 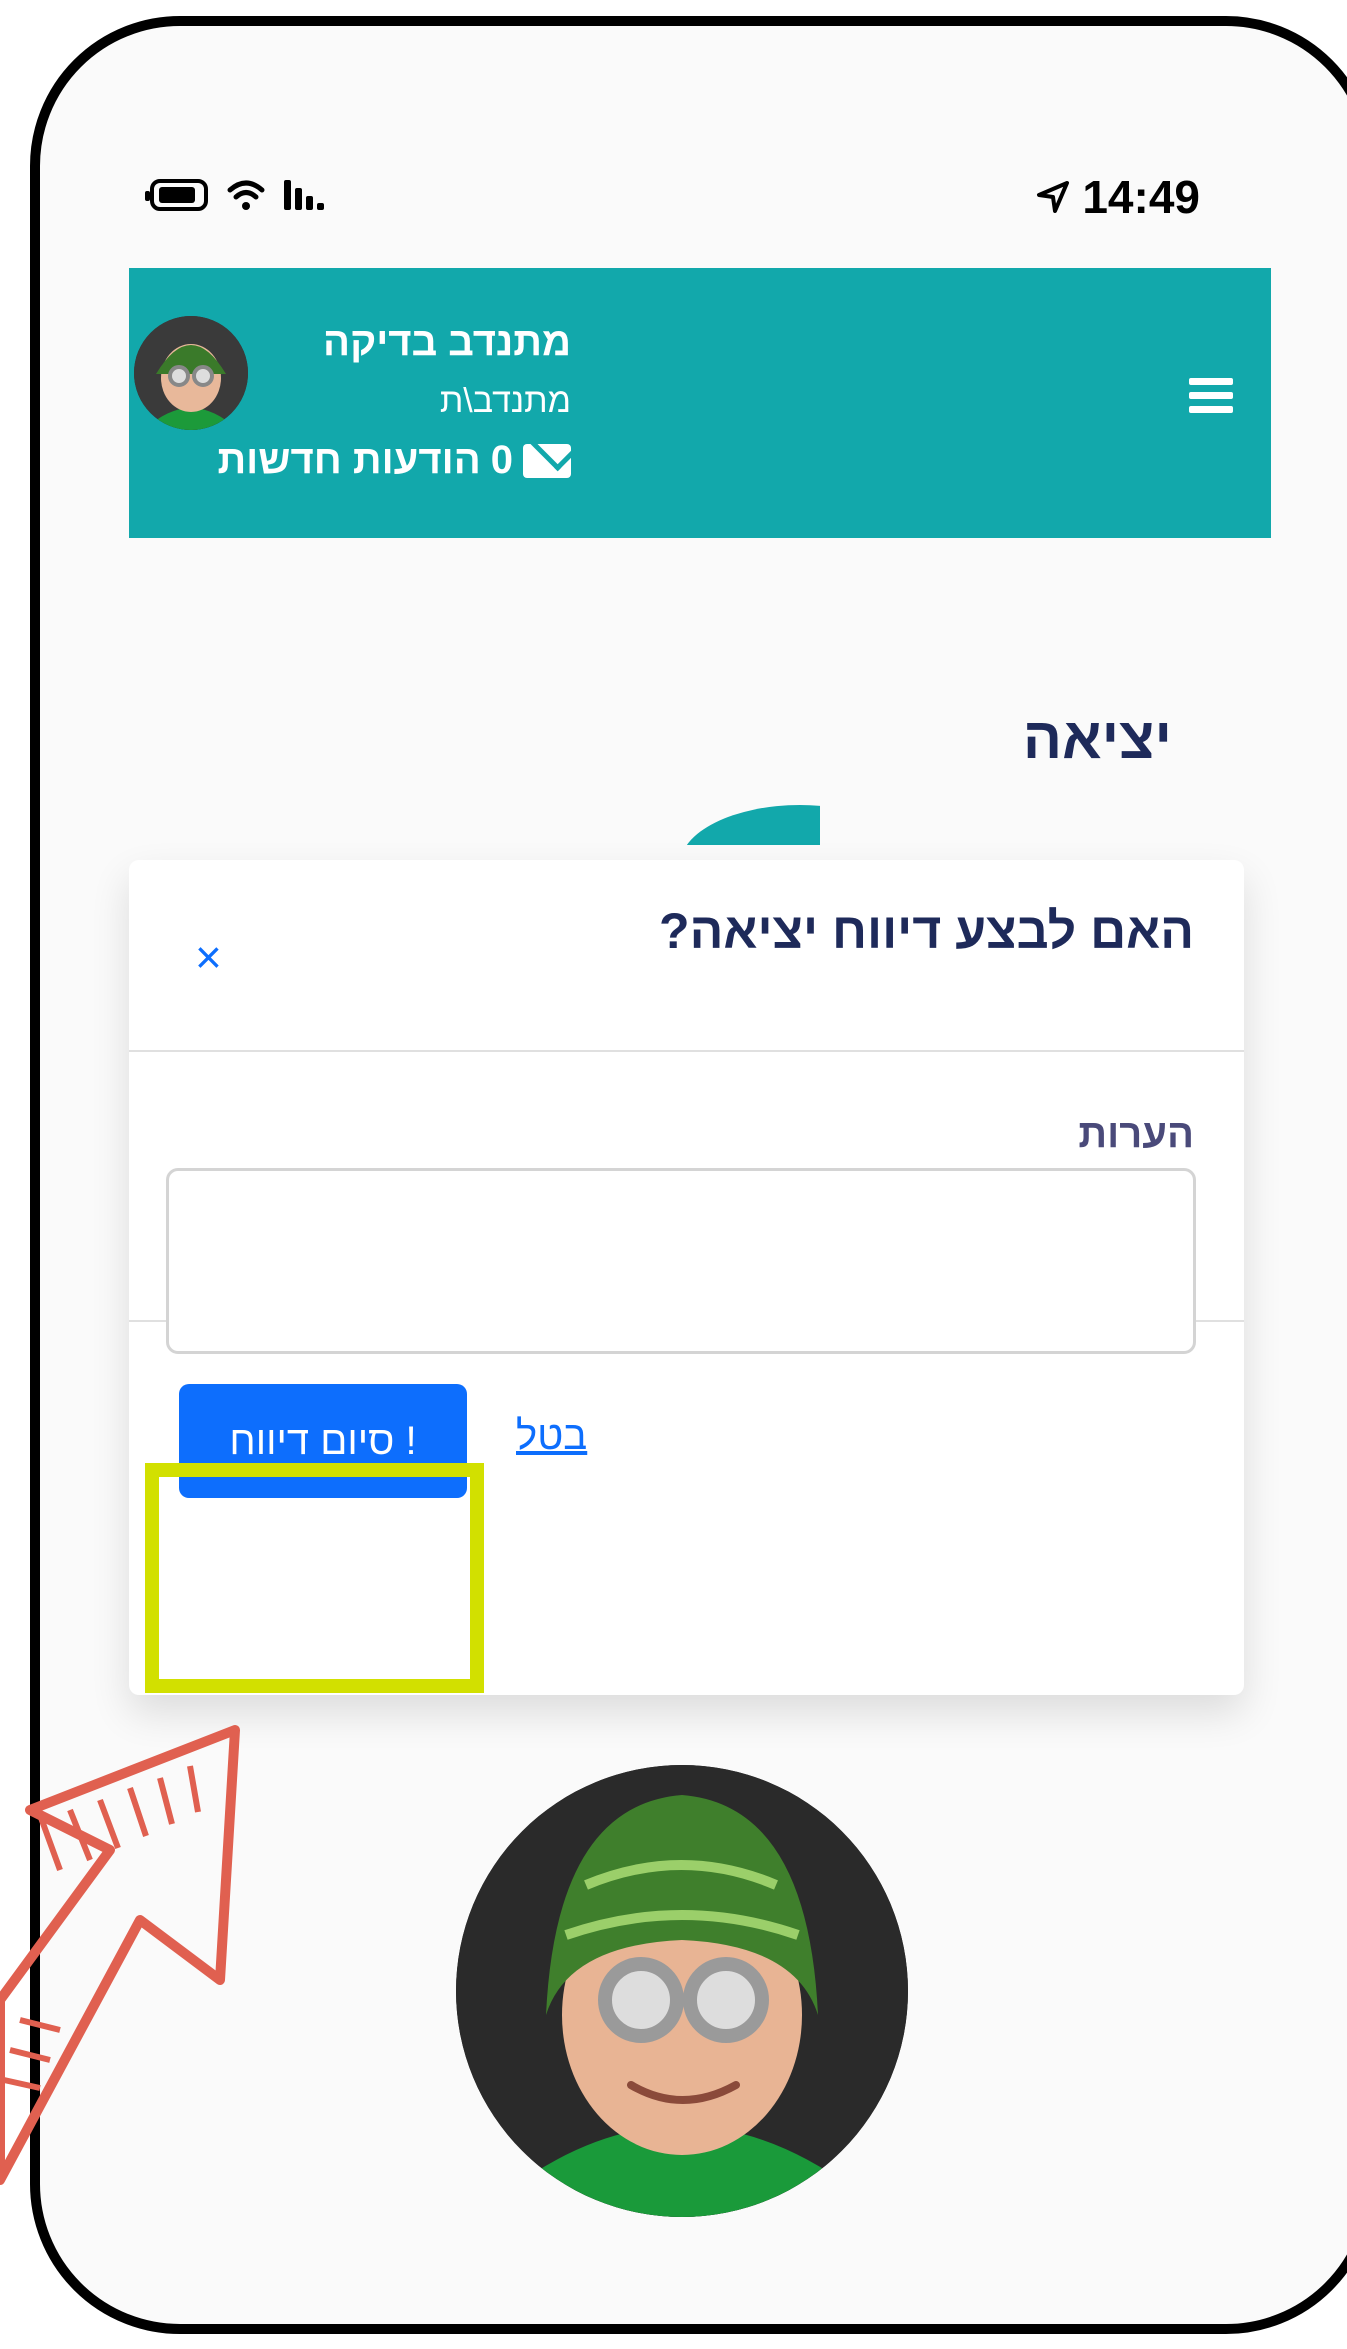 What do you see at coordinates (447, 342) in the screenshot?
I see `user-name: מתנדב בדיקה` at bounding box center [447, 342].